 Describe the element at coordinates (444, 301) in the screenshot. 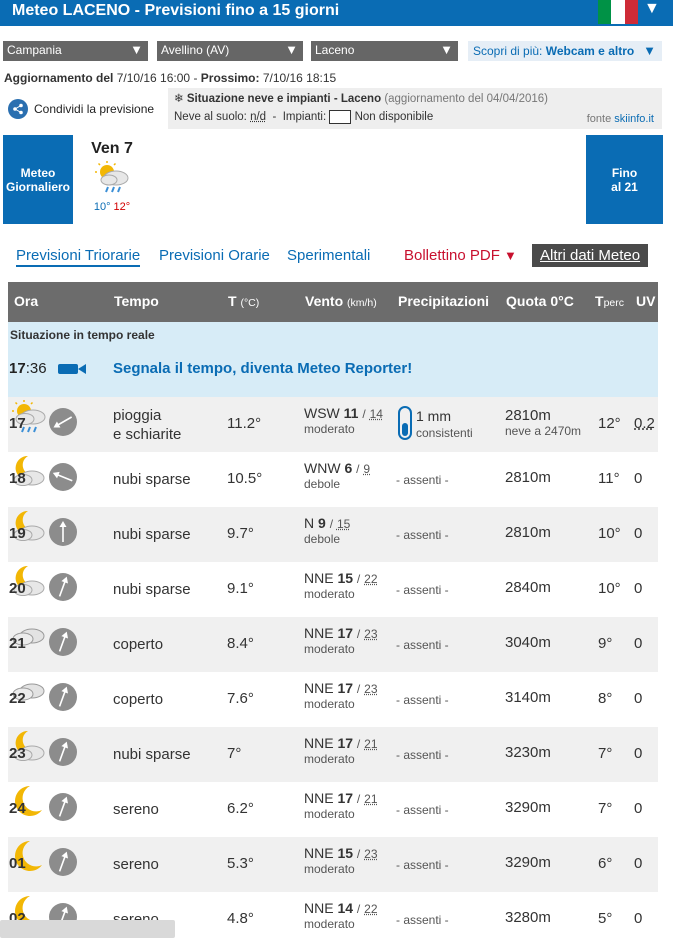

I see `col-precipitazioni: Precipitazioni` at that location.